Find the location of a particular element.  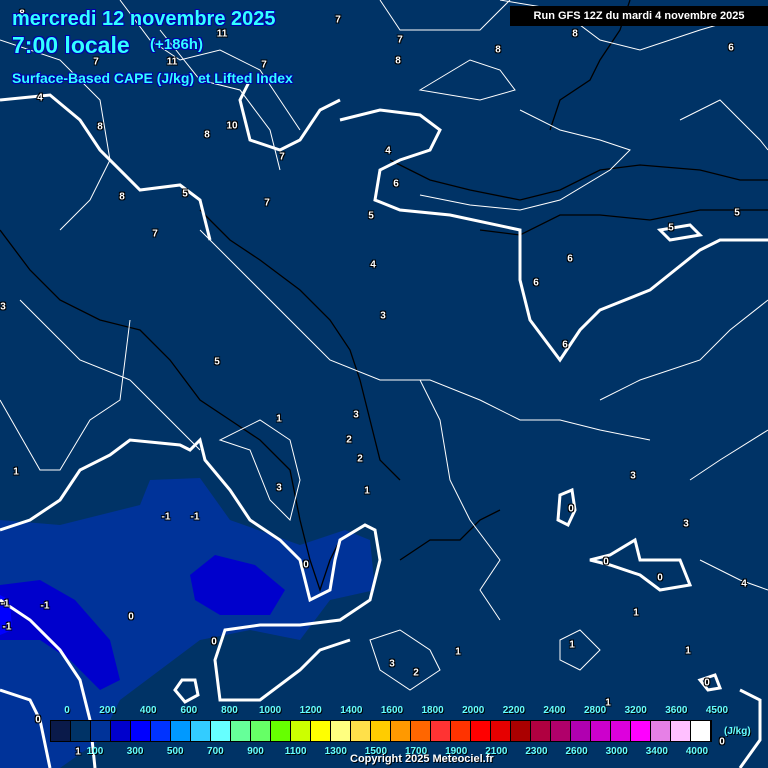

scale-tick-top: 600 is located at coordinates (189, 710).